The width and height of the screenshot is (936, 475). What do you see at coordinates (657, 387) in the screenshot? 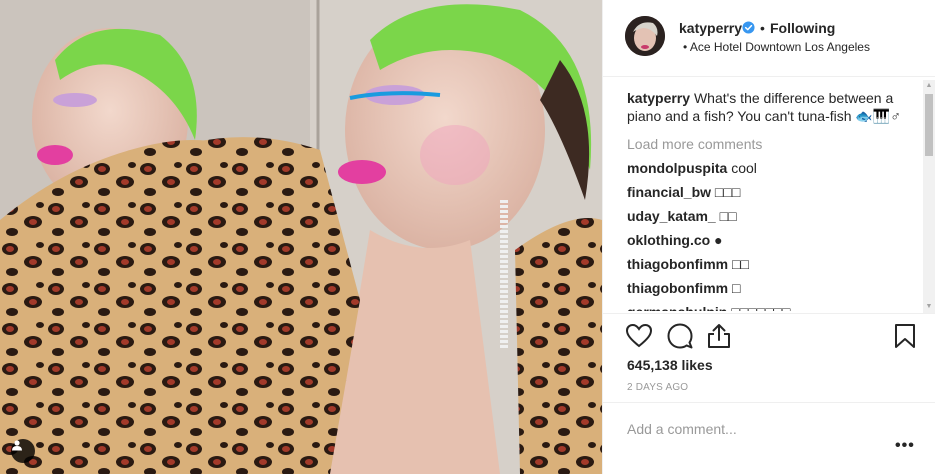
I see `post-timestamp: 2 DAYS AGO` at bounding box center [657, 387].